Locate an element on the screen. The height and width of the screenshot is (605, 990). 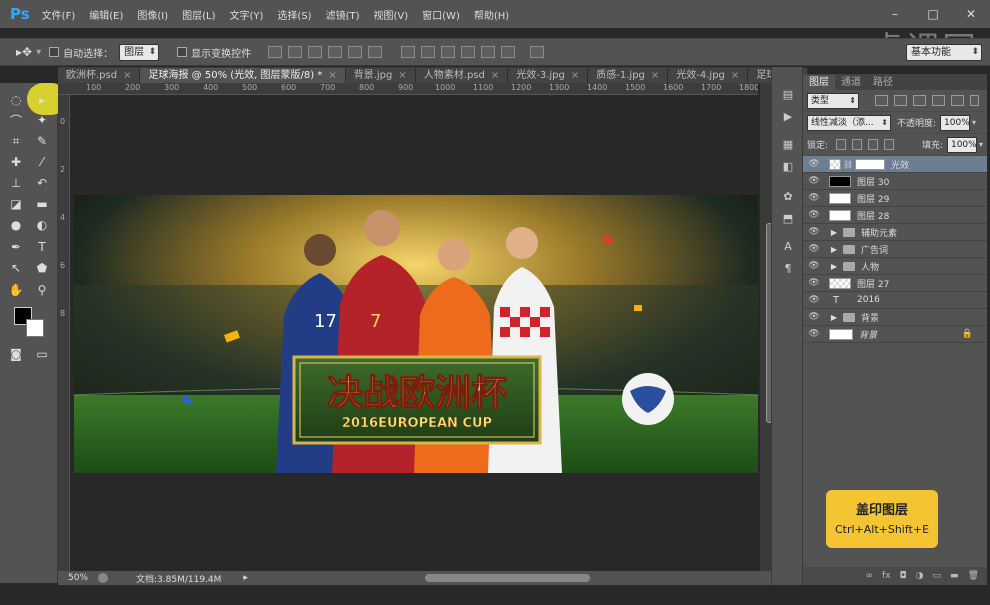
tab-euro-cup: 欧洲杯.psd × is located at coordinates (99, 75).